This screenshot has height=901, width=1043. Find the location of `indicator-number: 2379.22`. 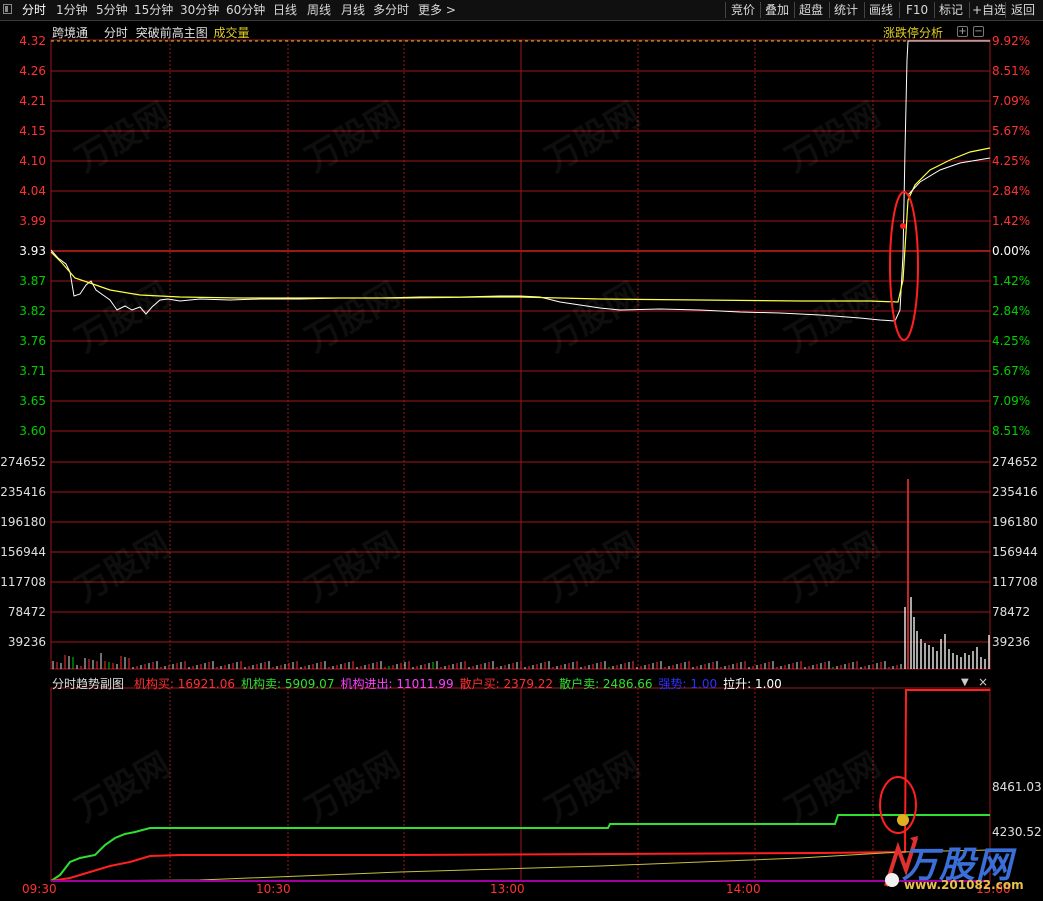

indicator-number: 2379.22 is located at coordinates (526, 684).